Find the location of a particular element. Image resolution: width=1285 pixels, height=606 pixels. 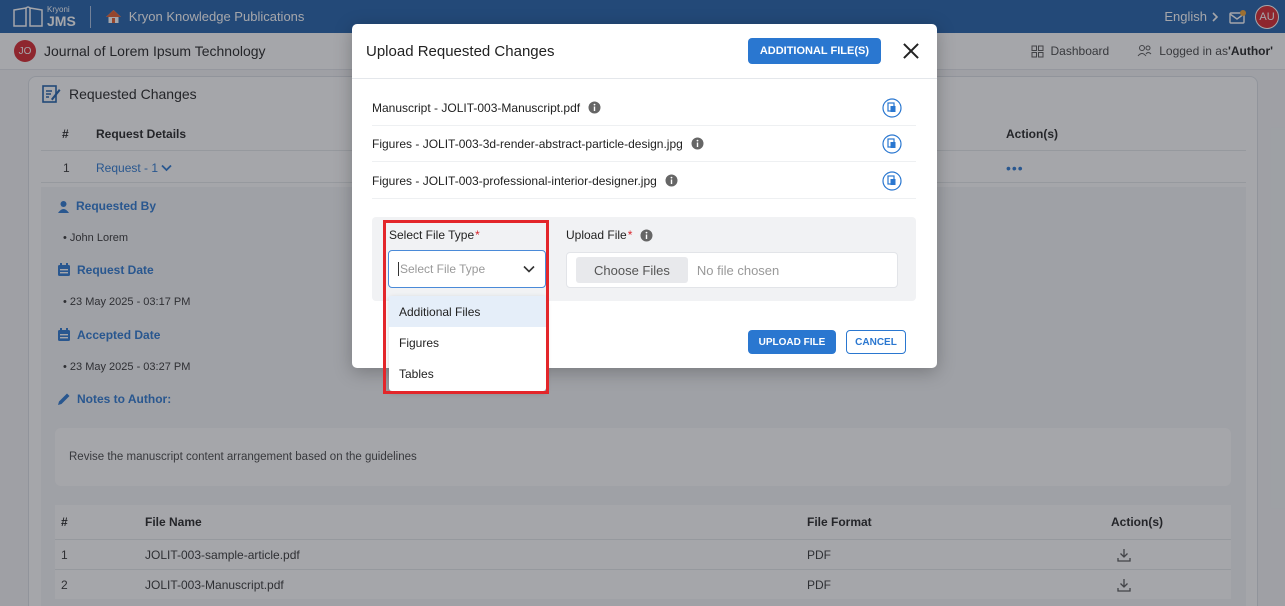

file-upload-input: Choose Files No file chosen is located at coordinates (732, 270).